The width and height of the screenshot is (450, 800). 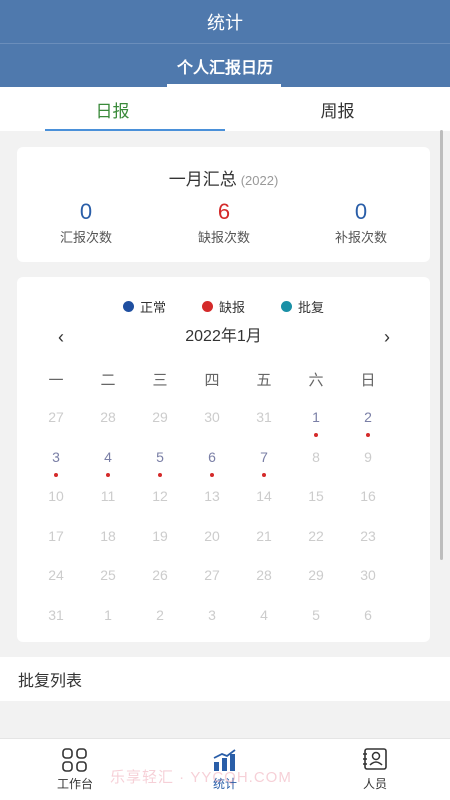 I want to click on reply-list-title: 批复列表, so click(x=50, y=681).